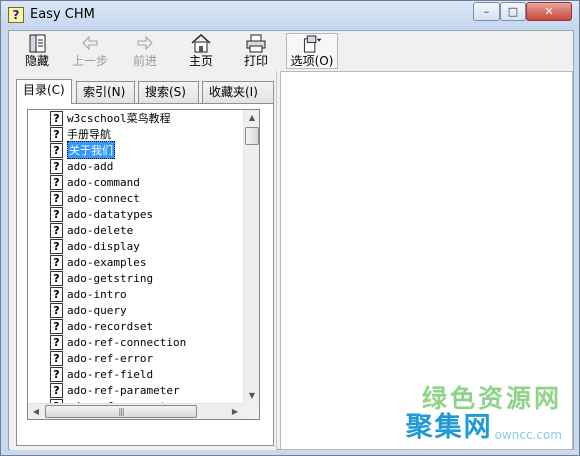 The image size is (580, 456). I want to click on tree-item-label: 关于我们, so click(91, 150).